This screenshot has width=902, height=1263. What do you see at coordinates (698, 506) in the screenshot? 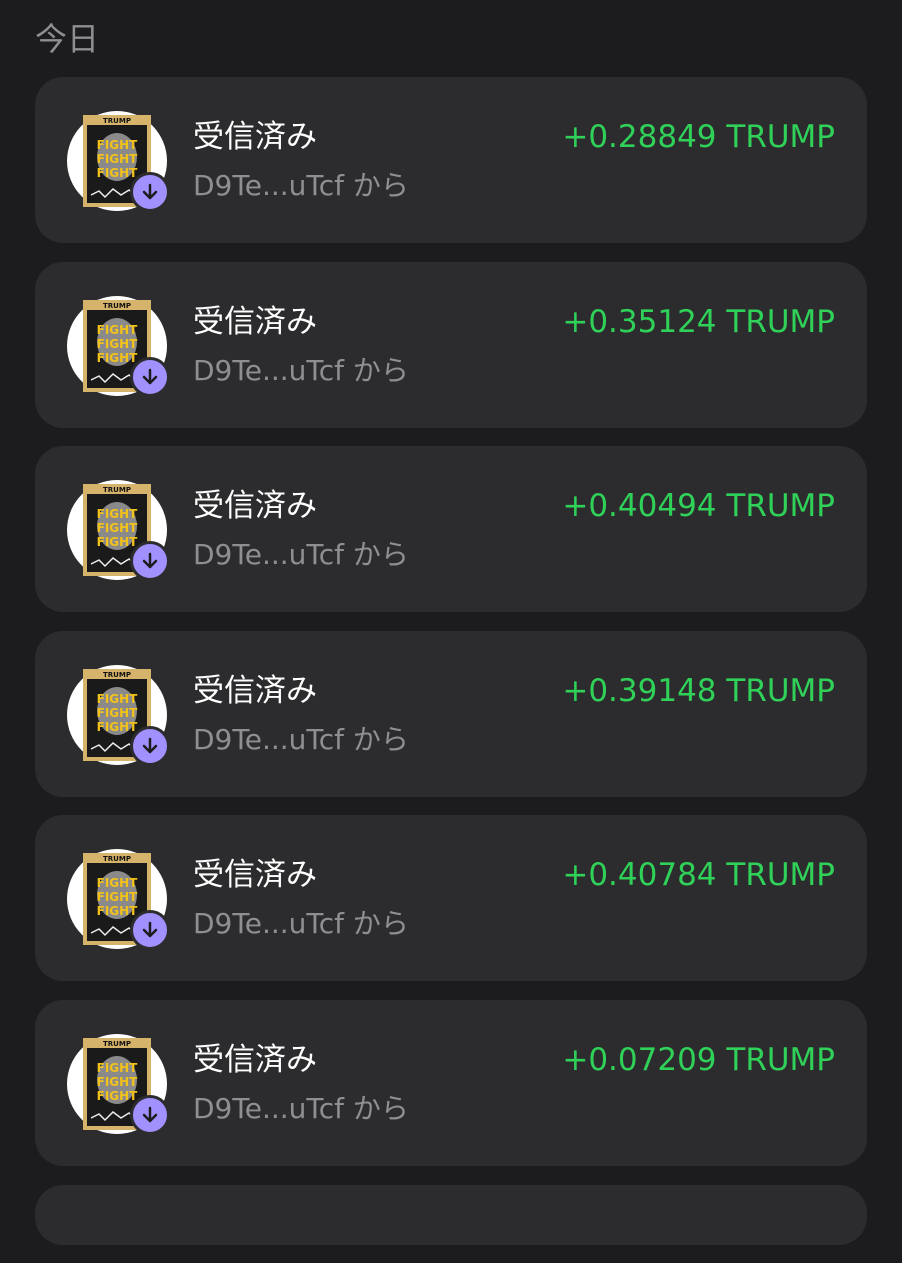
I see `transaction-amount: +0.40494 TRUMP` at bounding box center [698, 506].